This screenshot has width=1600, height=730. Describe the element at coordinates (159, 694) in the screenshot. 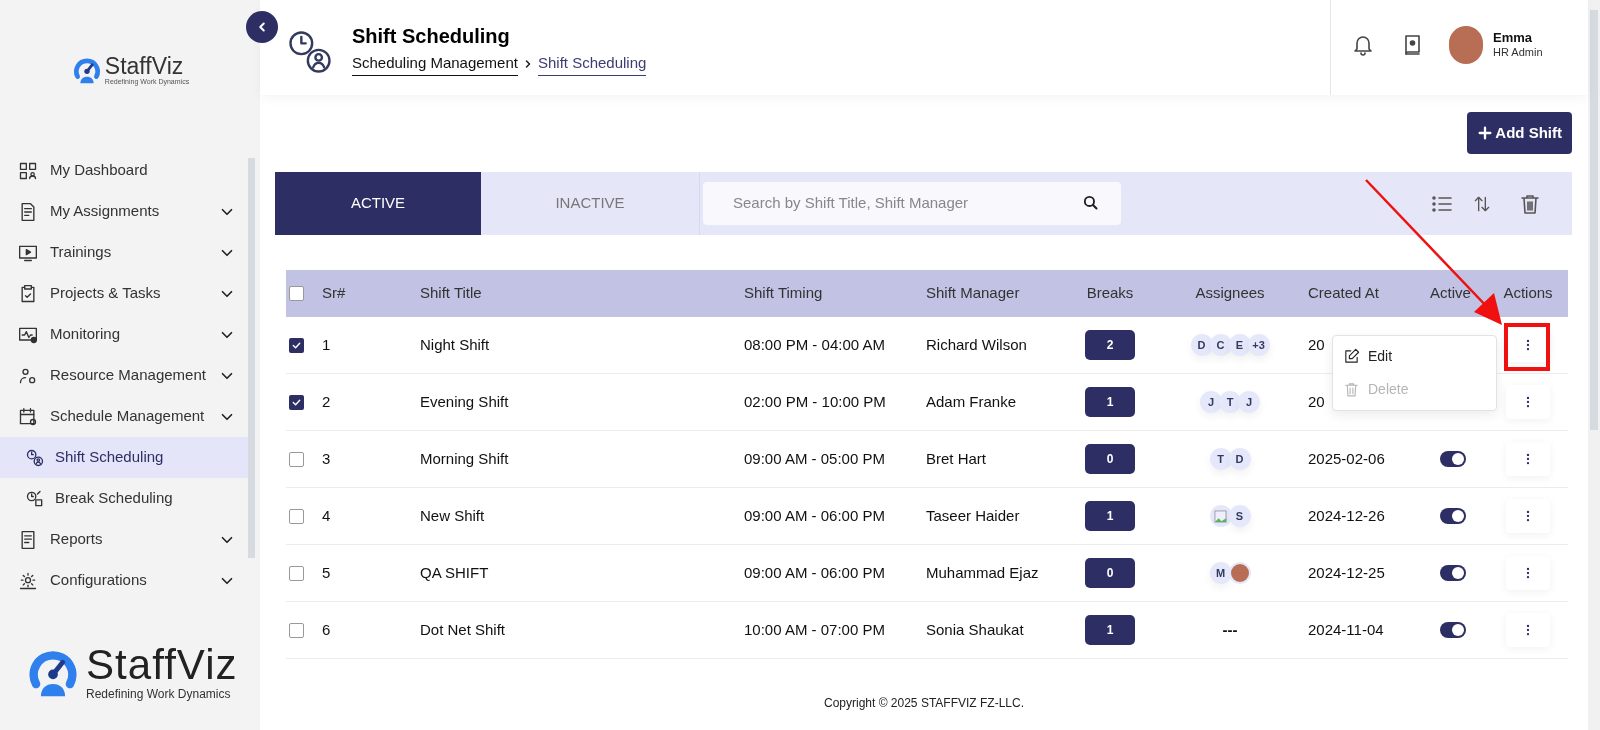

I see `logo-tagline: Redefining Work Dynamics` at that location.